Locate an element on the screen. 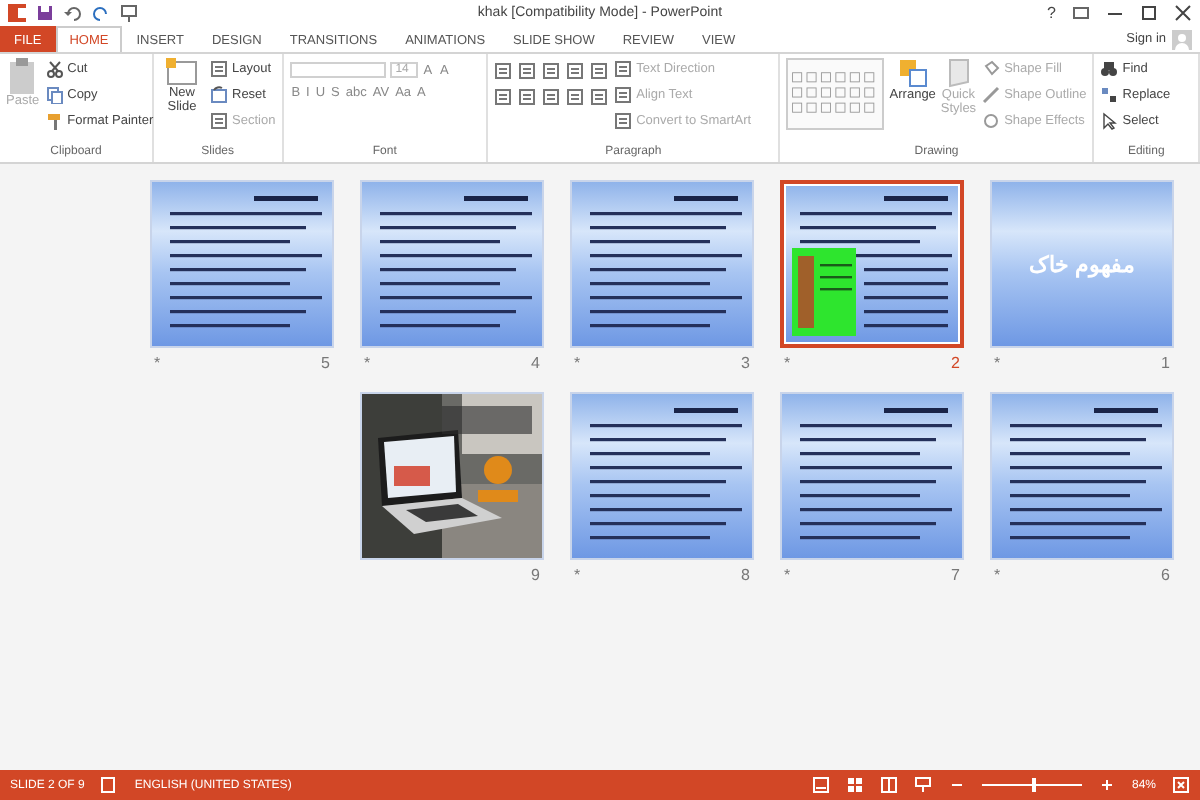  undo-icon is located at coordinates (73, 13).